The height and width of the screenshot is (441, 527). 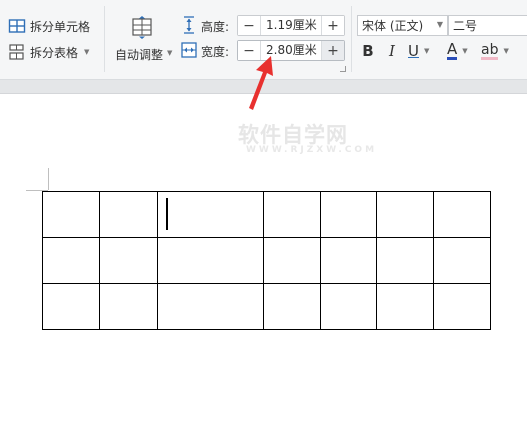 I want to click on bold-icon: B, so click(x=368, y=51).